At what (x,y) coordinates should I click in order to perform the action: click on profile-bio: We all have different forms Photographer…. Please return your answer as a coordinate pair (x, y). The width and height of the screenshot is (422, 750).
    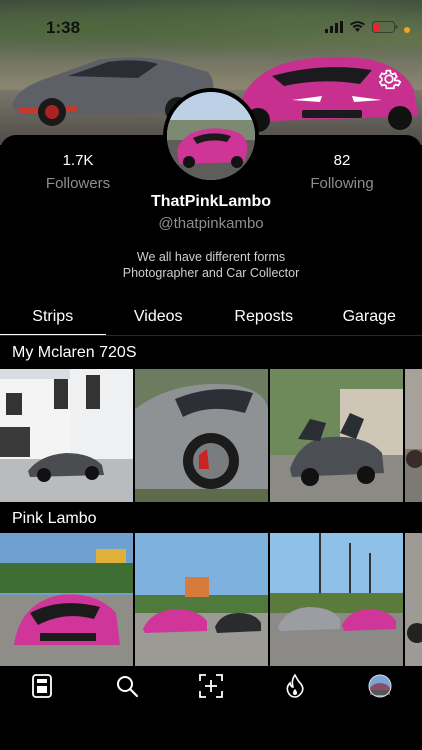
    Looking at the image, I should click on (211, 265).